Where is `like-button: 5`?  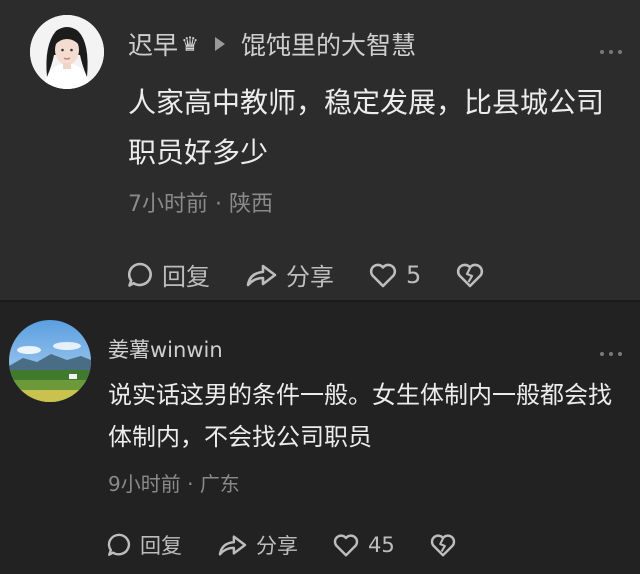 like-button: 5 is located at coordinates (394, 275).